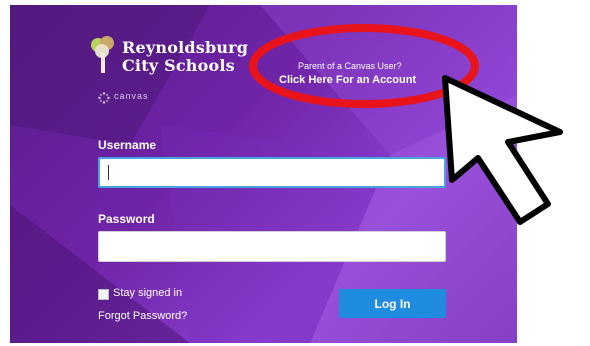  I want to click on password-input, so click(272, 246).